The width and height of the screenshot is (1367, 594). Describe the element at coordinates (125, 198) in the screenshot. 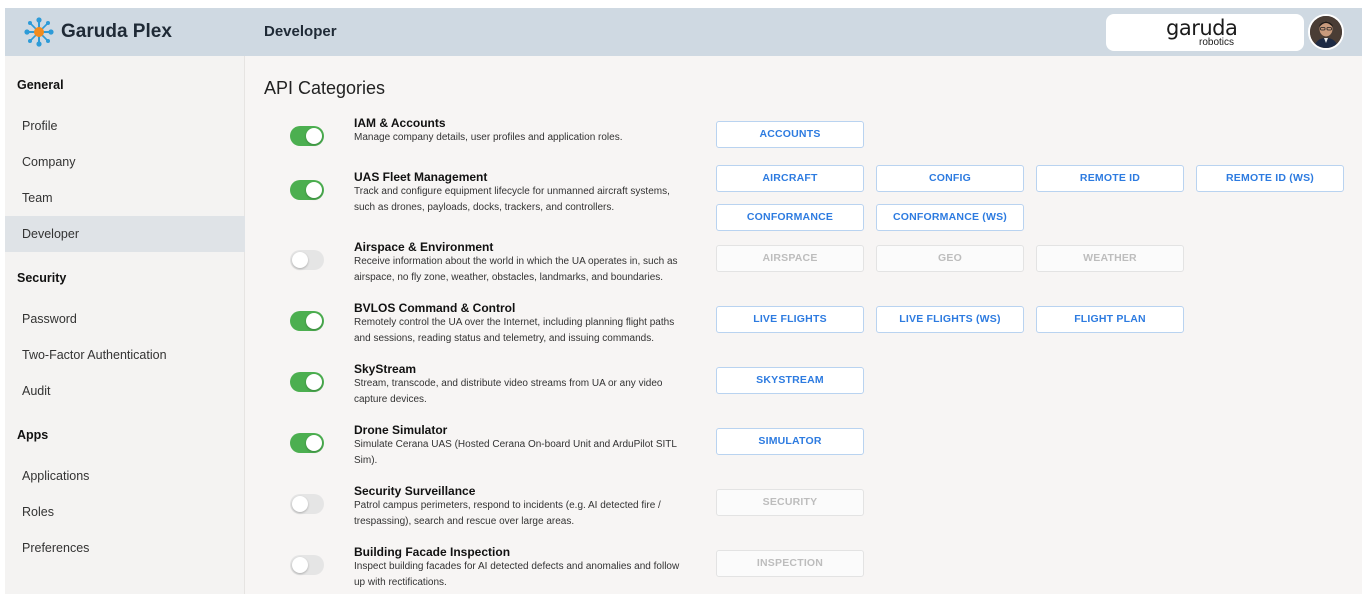

I see `sidebar-item-team: Team` at that location.